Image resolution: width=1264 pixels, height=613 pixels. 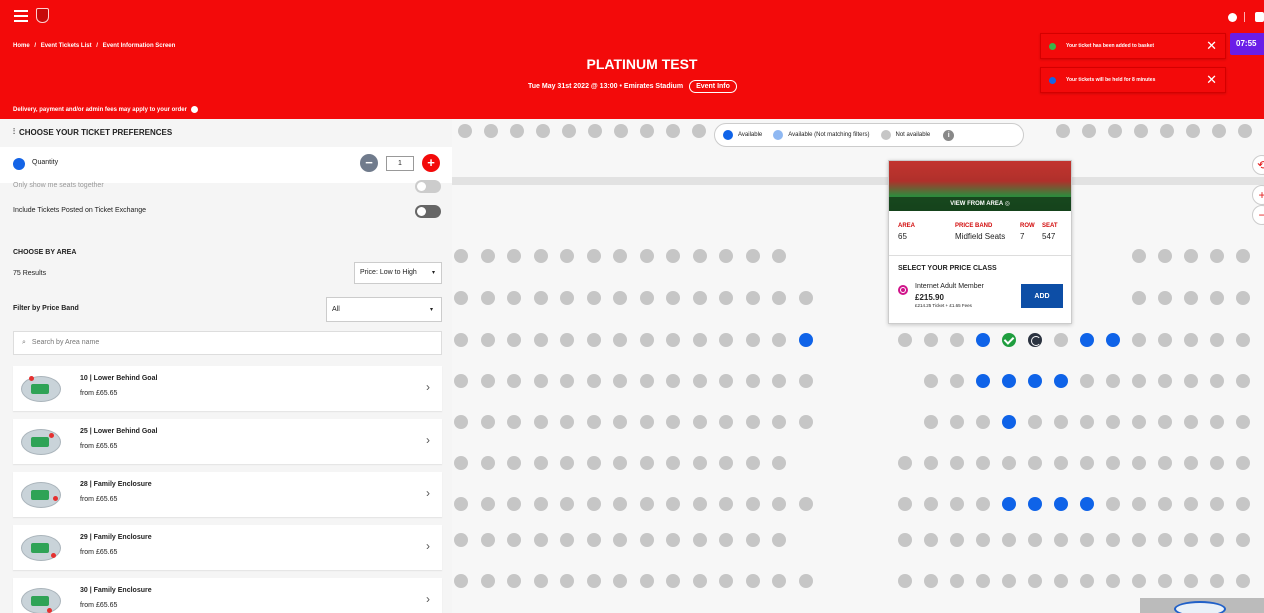 What do you see at coordinates (227, 547) in the screenshot?
I see `list-item: 29 | Family Enclosure from £65.65 ›` at bounding box center [227, 547].